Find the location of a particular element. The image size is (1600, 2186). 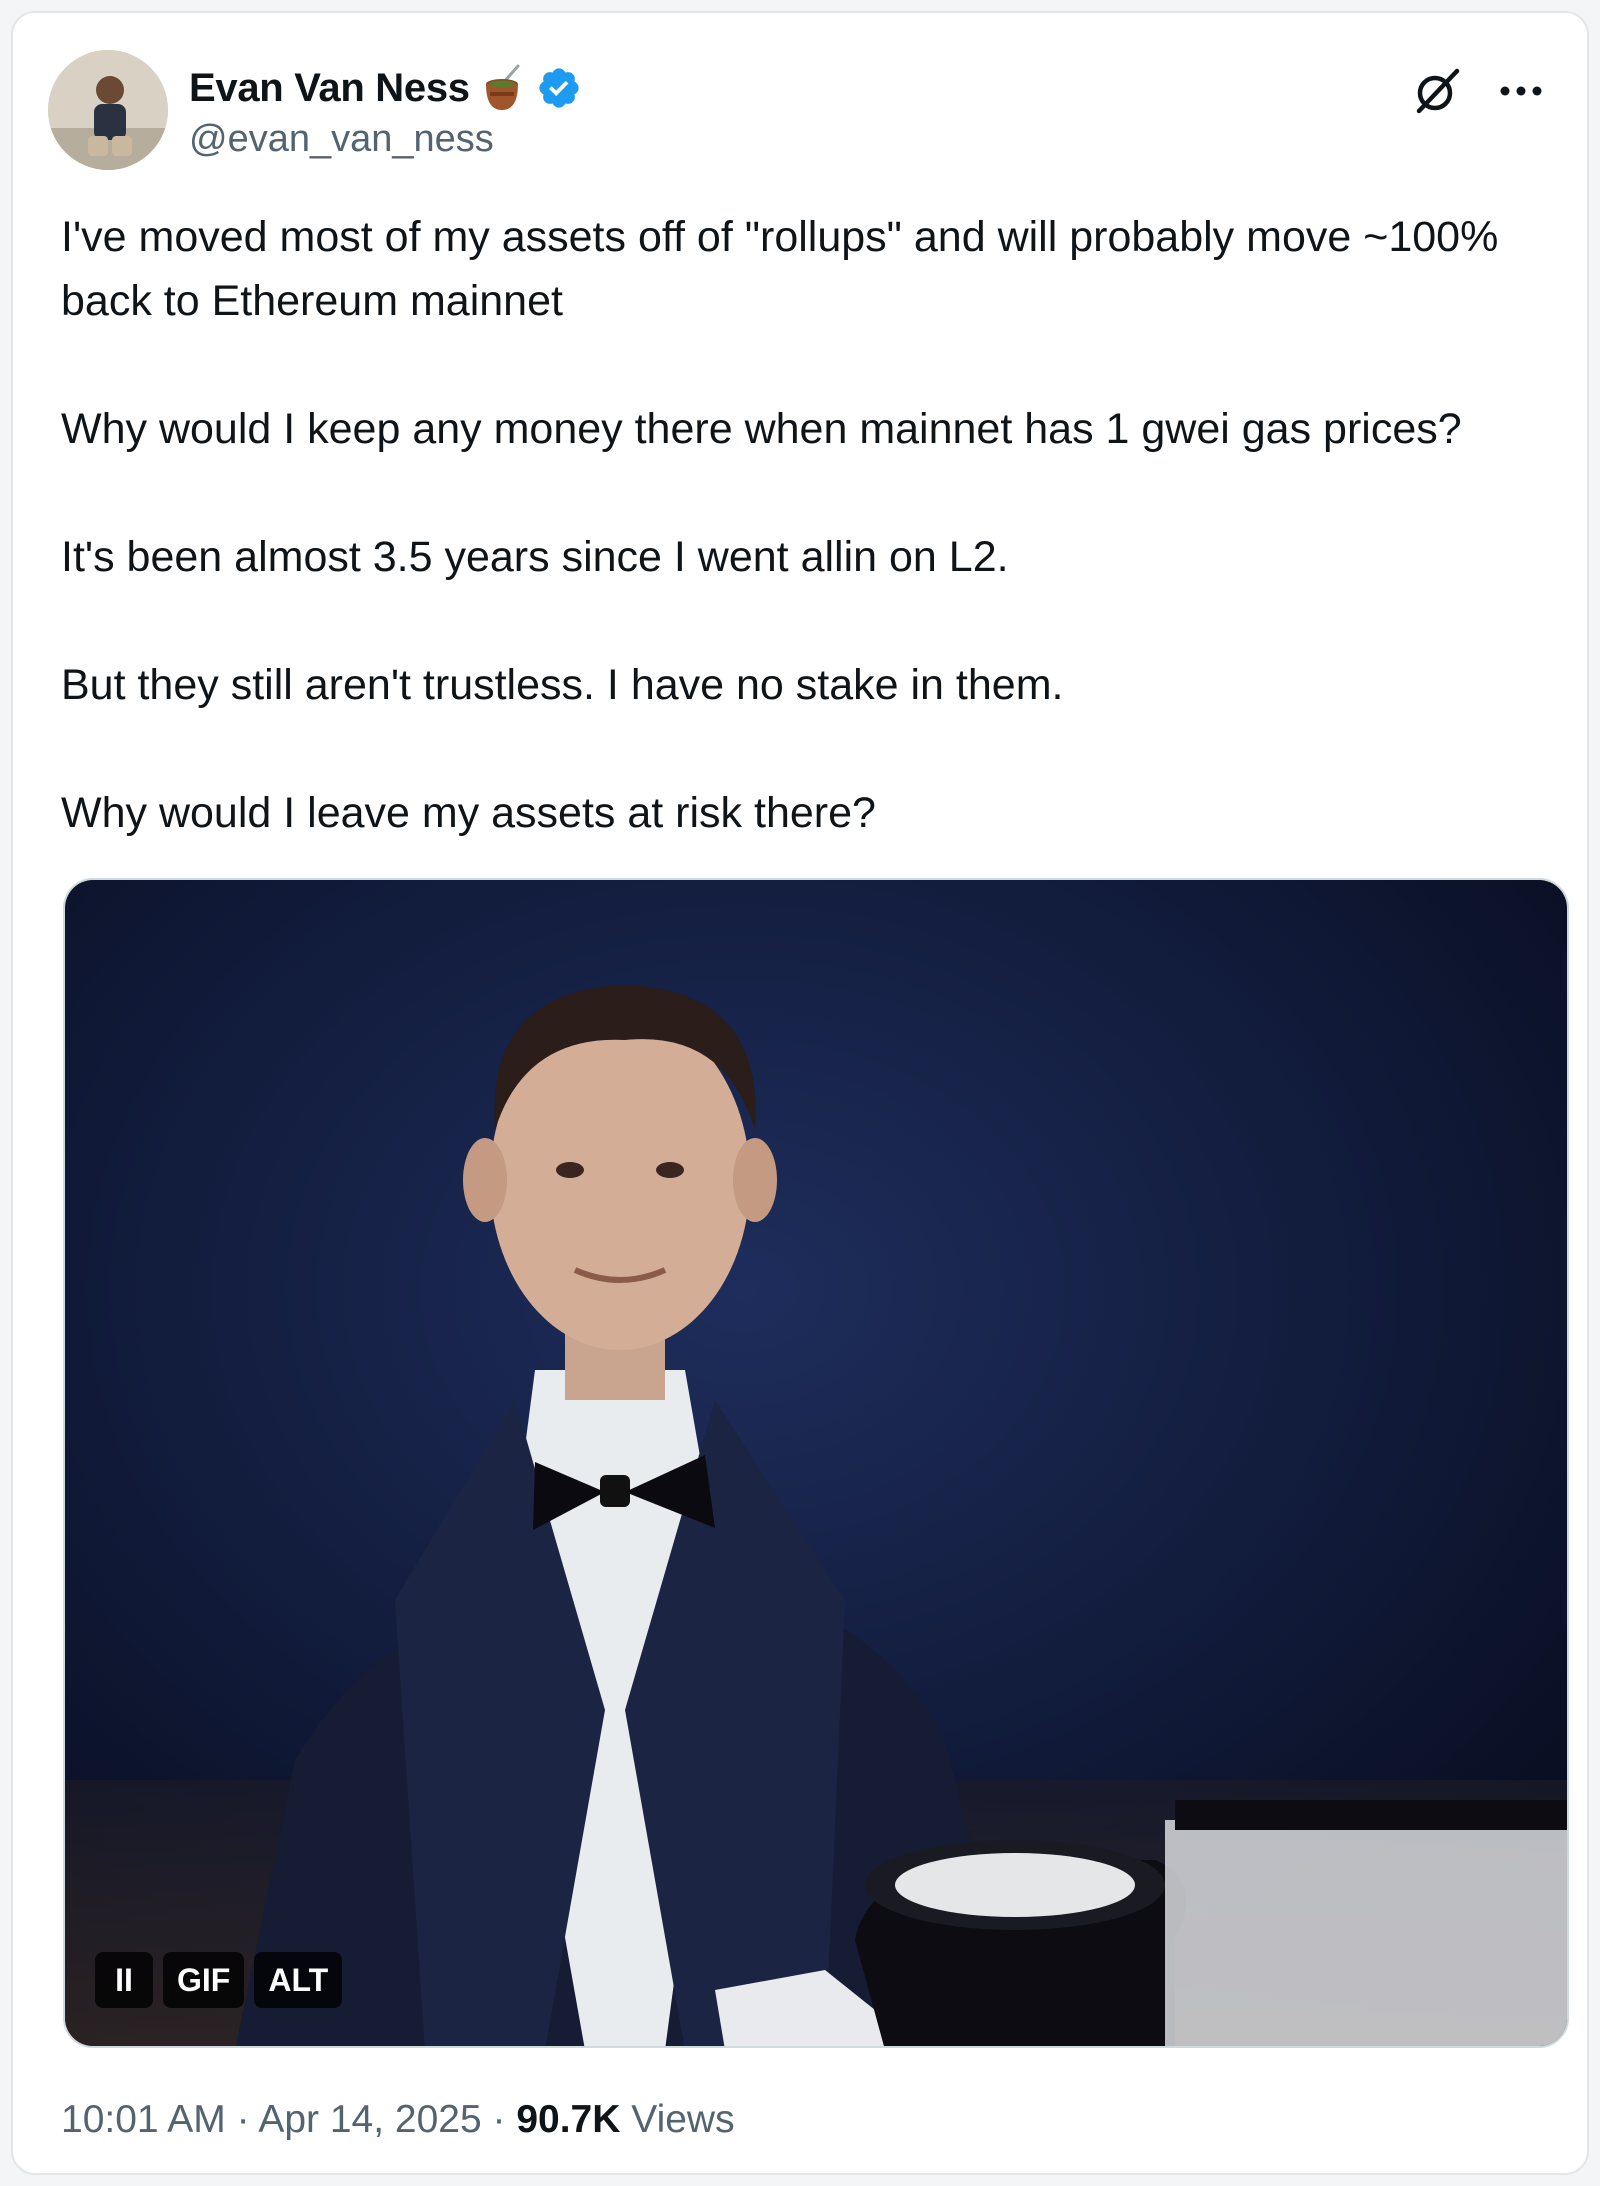

media-badges: II GIF ALT is located at coordinates (219, 1980).